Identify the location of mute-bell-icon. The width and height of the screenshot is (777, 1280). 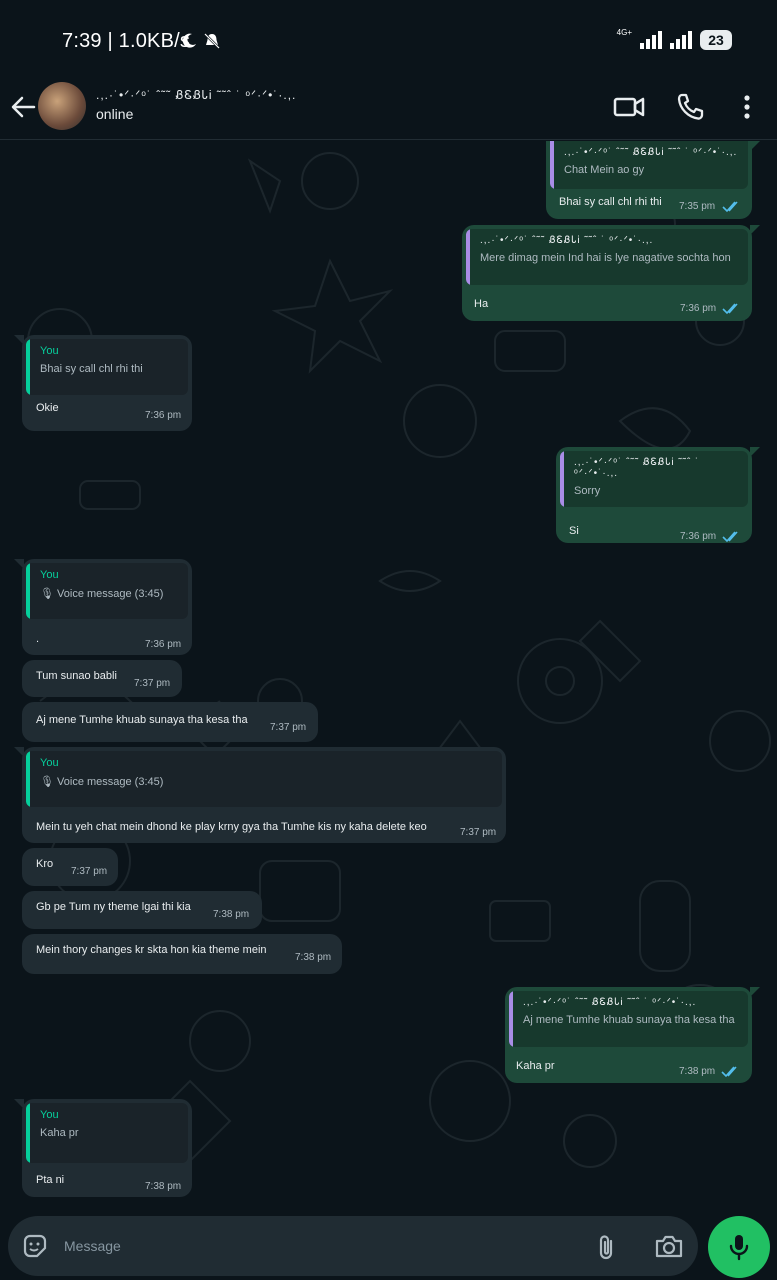
(212, 41).